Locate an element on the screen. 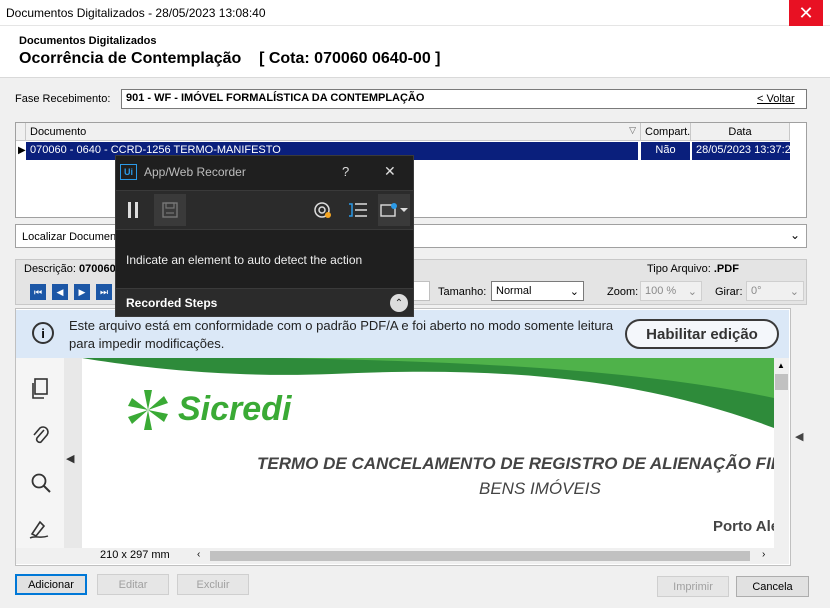 The image size is (830, 608). save-icon is located at coordinates (170, 210).